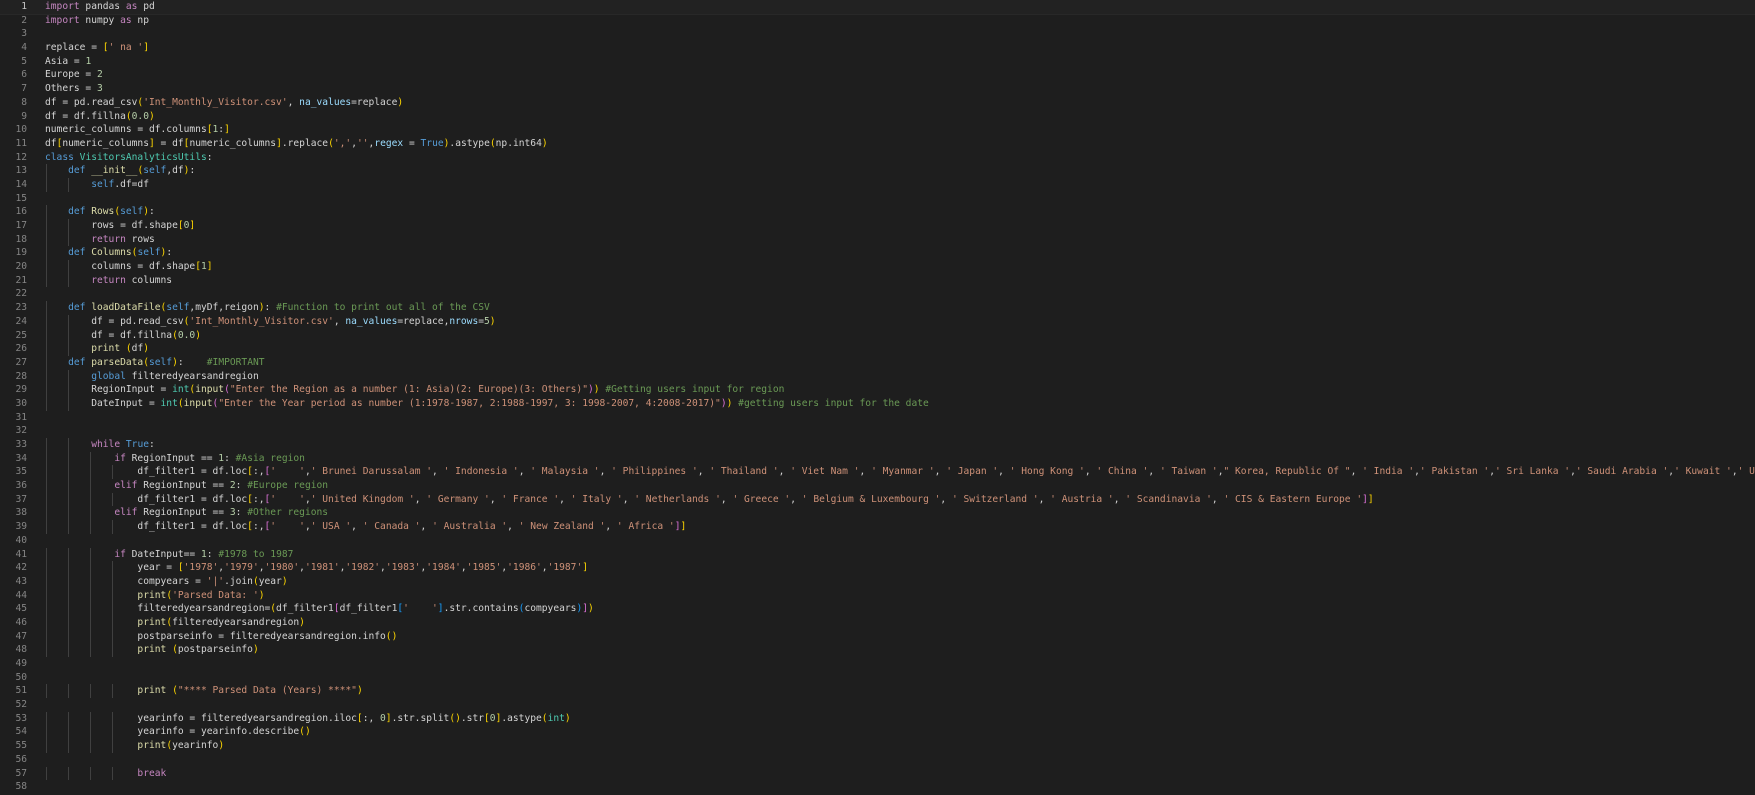  Describe the element at coordinates (877, 362) in the screenshot. I see `code-line: 27 def parseData(self): #IMPORTANT` at that location.